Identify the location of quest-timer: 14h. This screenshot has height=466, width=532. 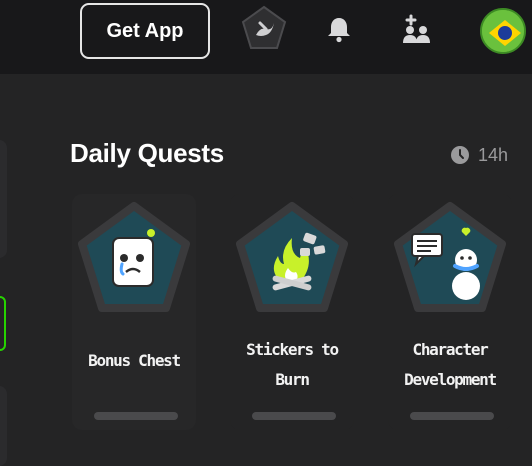
(479, 155).